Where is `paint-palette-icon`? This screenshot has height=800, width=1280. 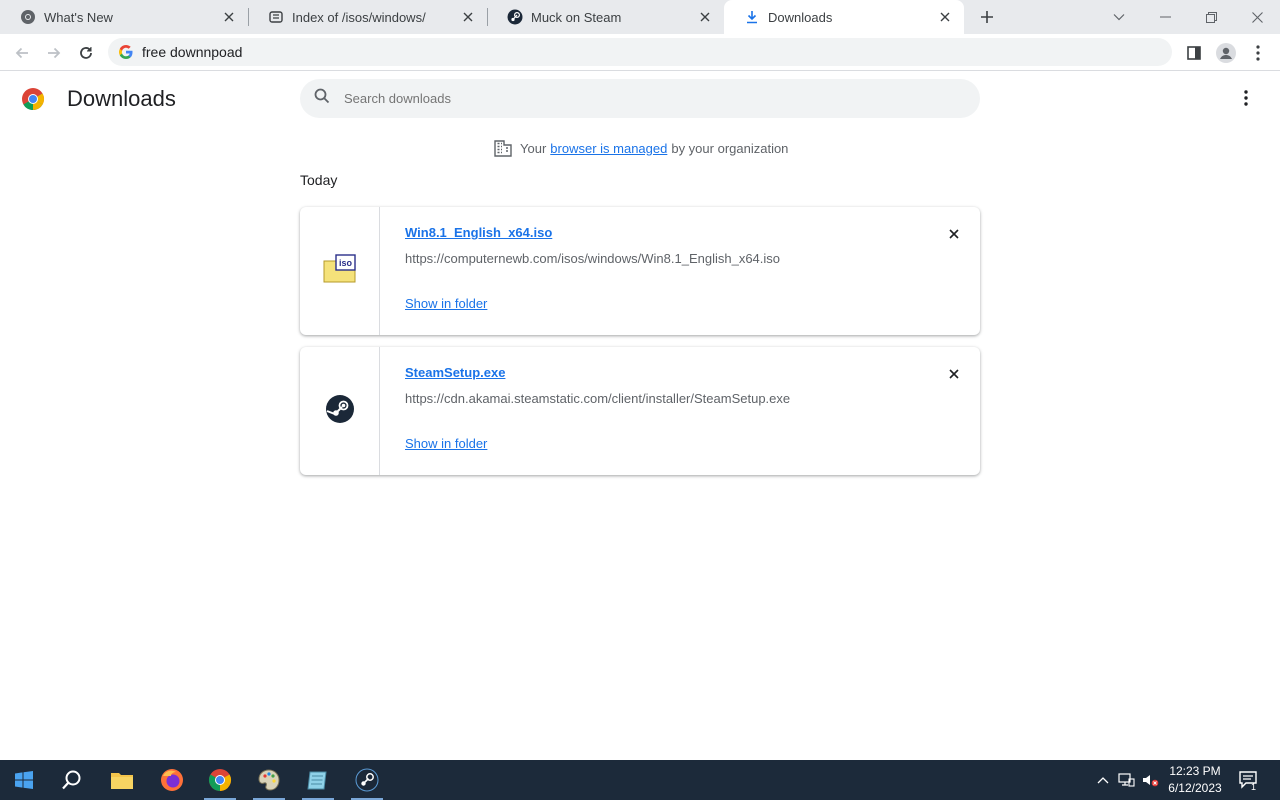 paint-palette-icon is located at coordinates (269, 780).